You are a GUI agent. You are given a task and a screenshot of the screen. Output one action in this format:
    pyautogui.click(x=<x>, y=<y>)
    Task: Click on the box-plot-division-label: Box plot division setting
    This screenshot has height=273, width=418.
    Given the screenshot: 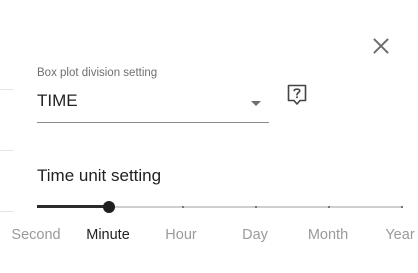 What is the action you would take?
    pyautogui.click(x=97, y=73)
    